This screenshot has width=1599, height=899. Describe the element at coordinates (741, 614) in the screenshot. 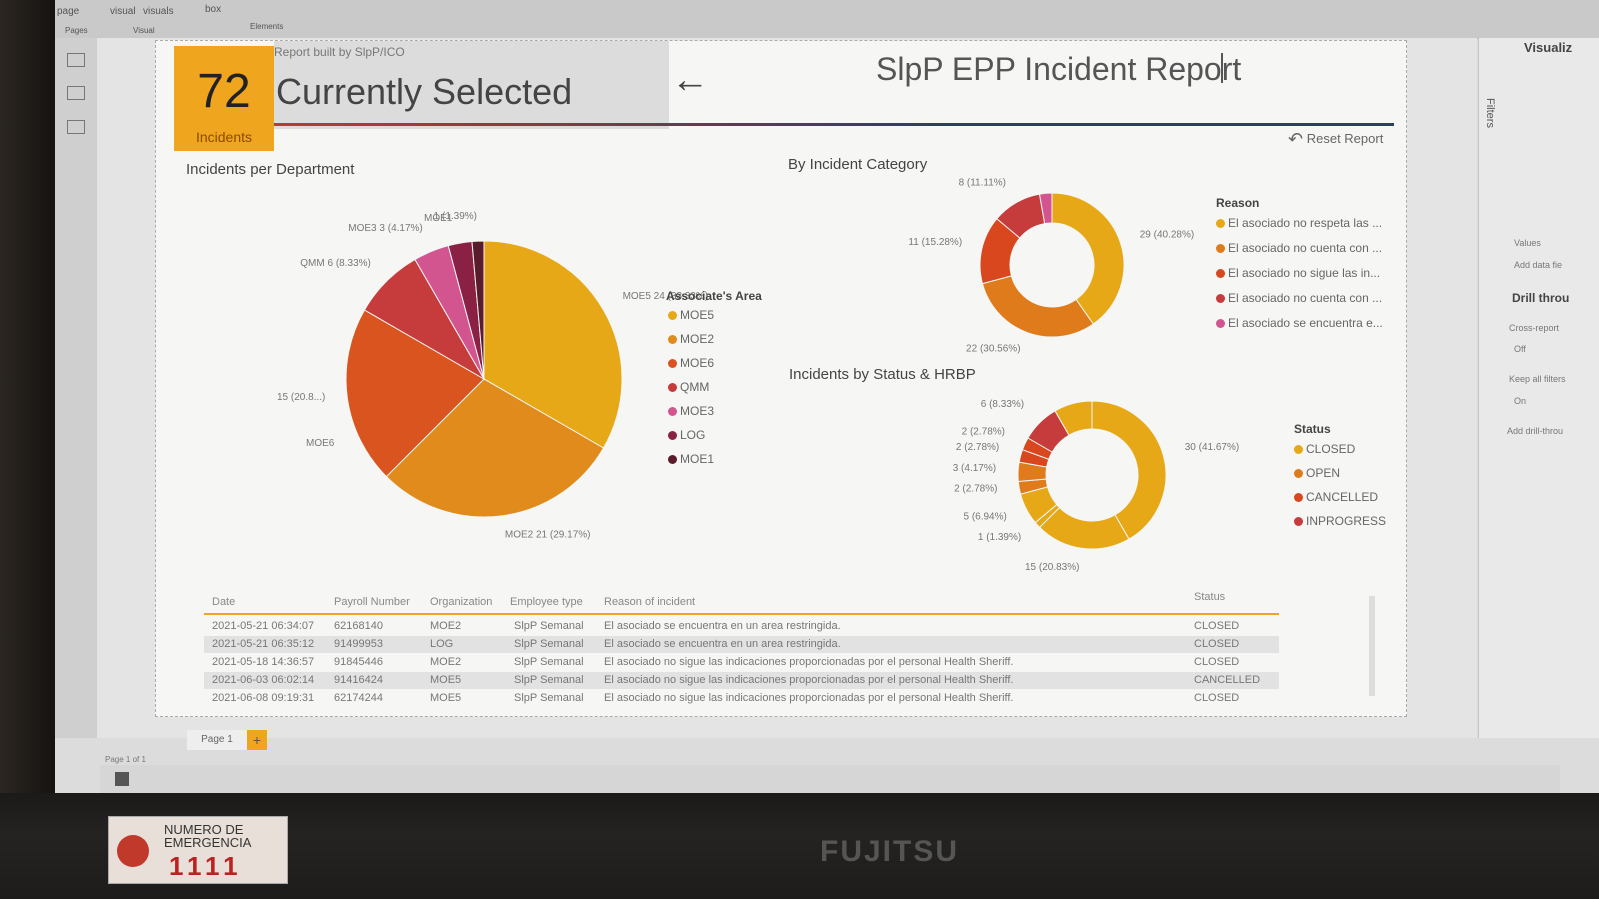

I see `table-header-divider` at that location.